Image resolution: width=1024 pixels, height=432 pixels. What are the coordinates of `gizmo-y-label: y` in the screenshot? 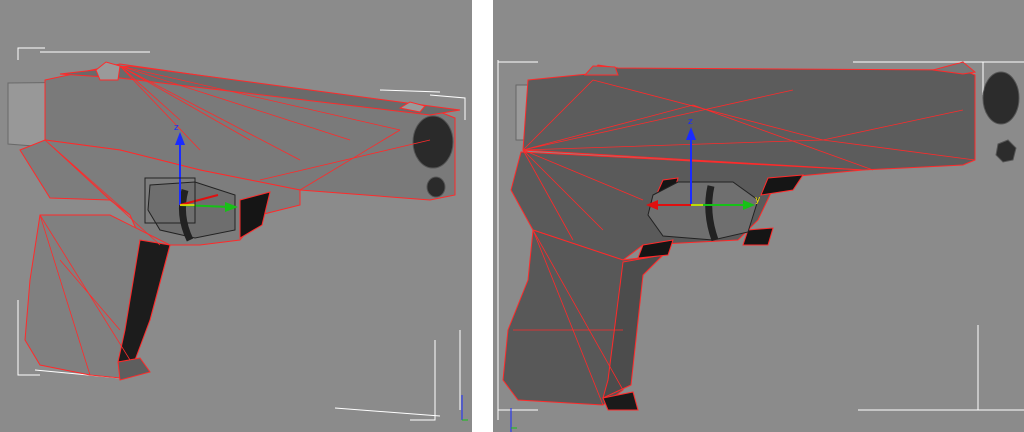 It's located at (758, 200).